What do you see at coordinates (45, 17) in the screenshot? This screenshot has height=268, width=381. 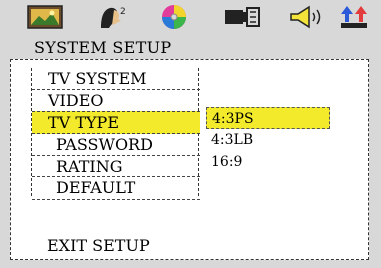 I see `landscape-picture-icon` at bounding box center [45, 17].